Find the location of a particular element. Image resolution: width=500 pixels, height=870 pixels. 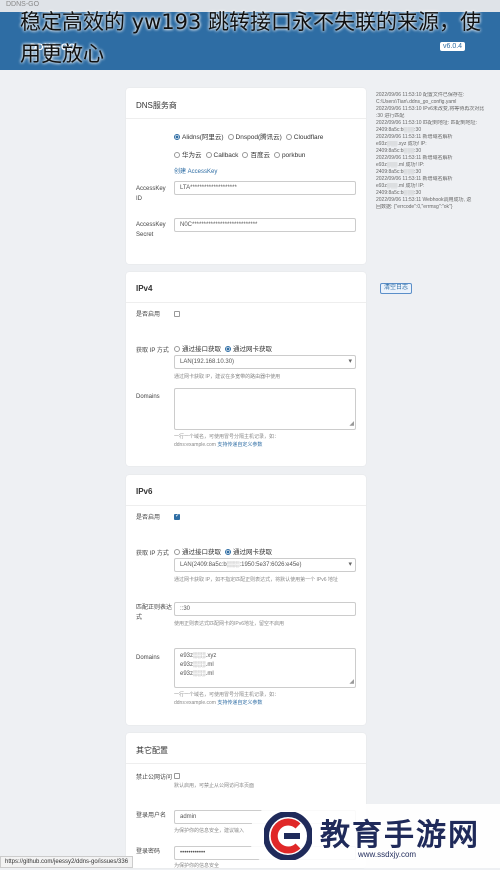

ipv6-method-radios: 通过接口获取 通过网卡获取 is located at coordinates (266, 551).